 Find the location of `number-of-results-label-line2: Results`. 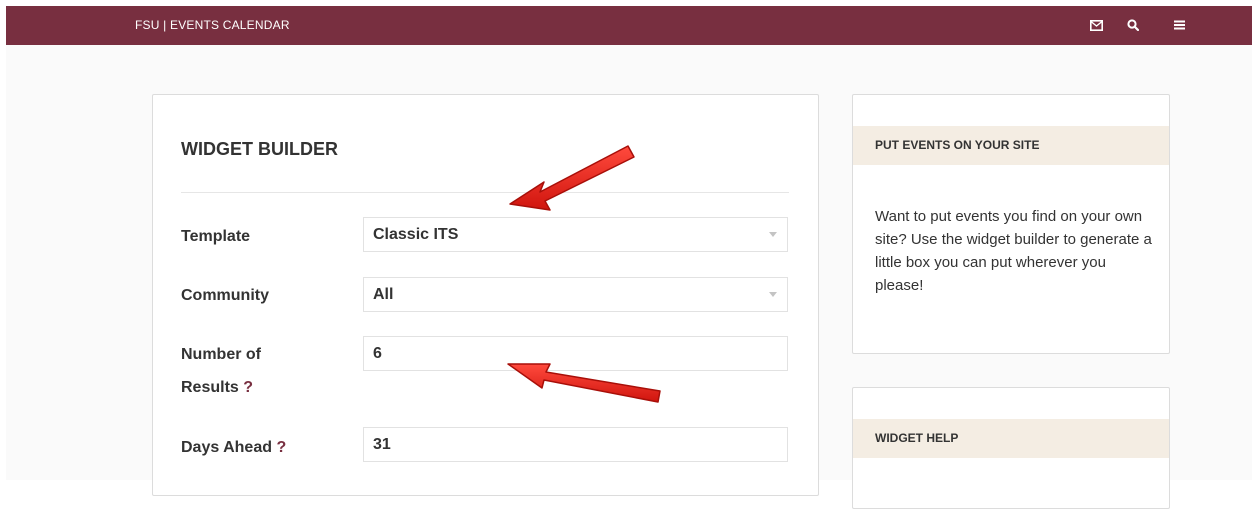

number-of-results-label-line2: Results is located at coordinates (210, 387).